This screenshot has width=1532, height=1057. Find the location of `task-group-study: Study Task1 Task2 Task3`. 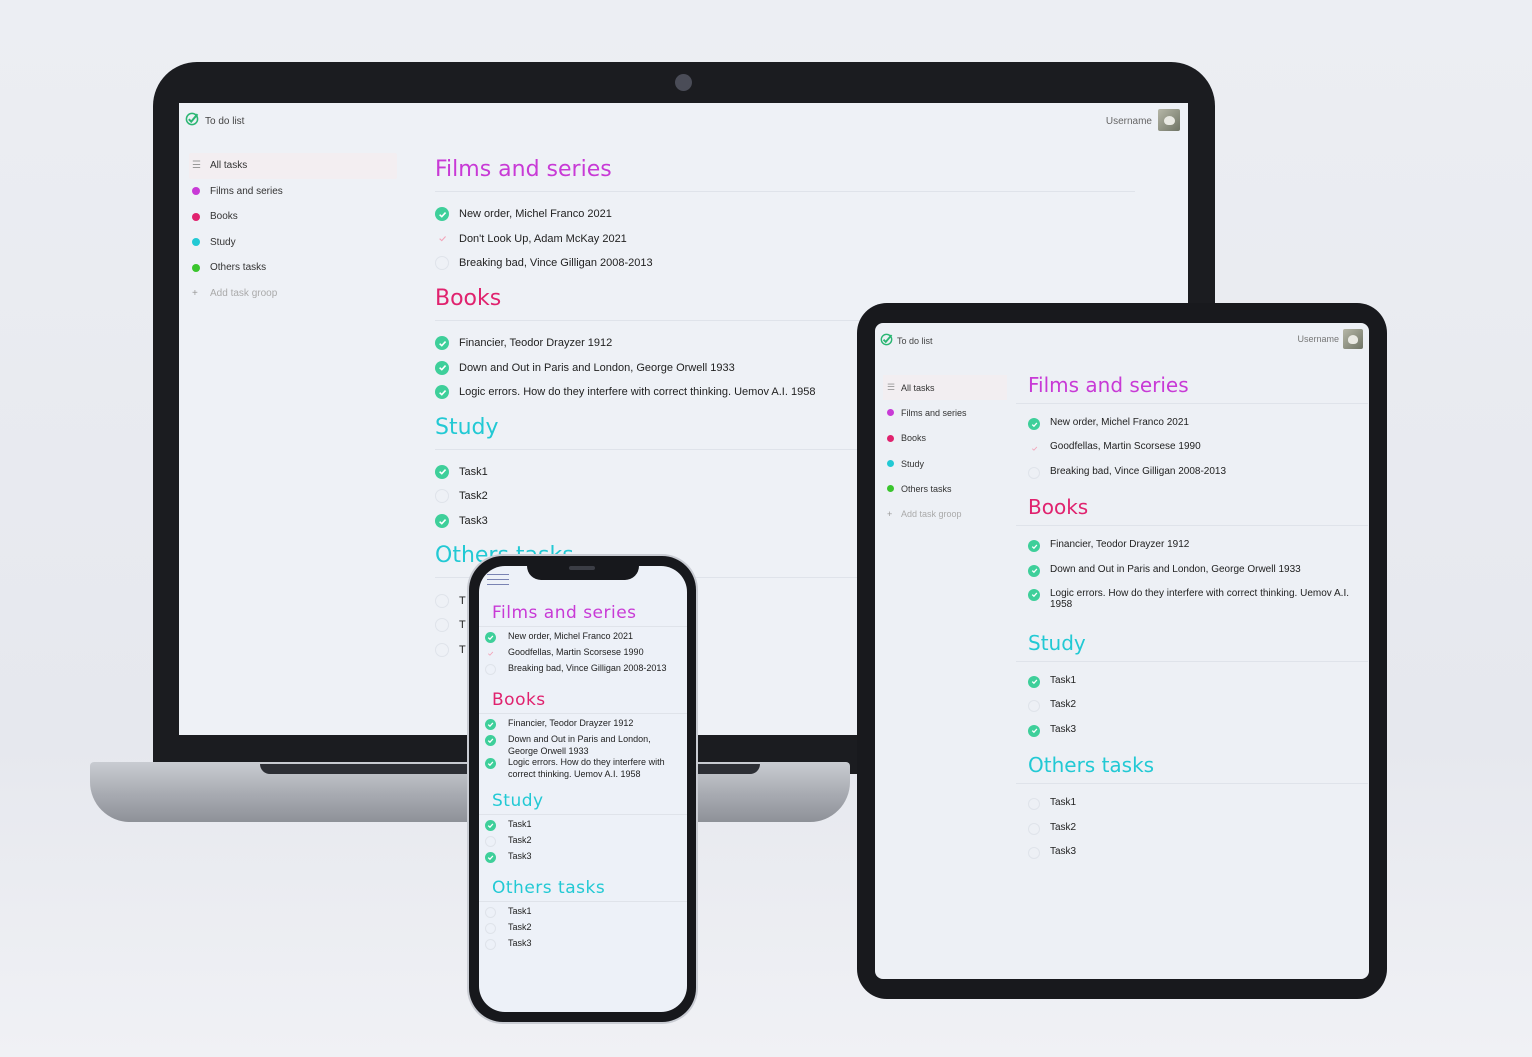

task-group-study: Study Task1 Task2 Task3 is located at coordinates (1192, 687).